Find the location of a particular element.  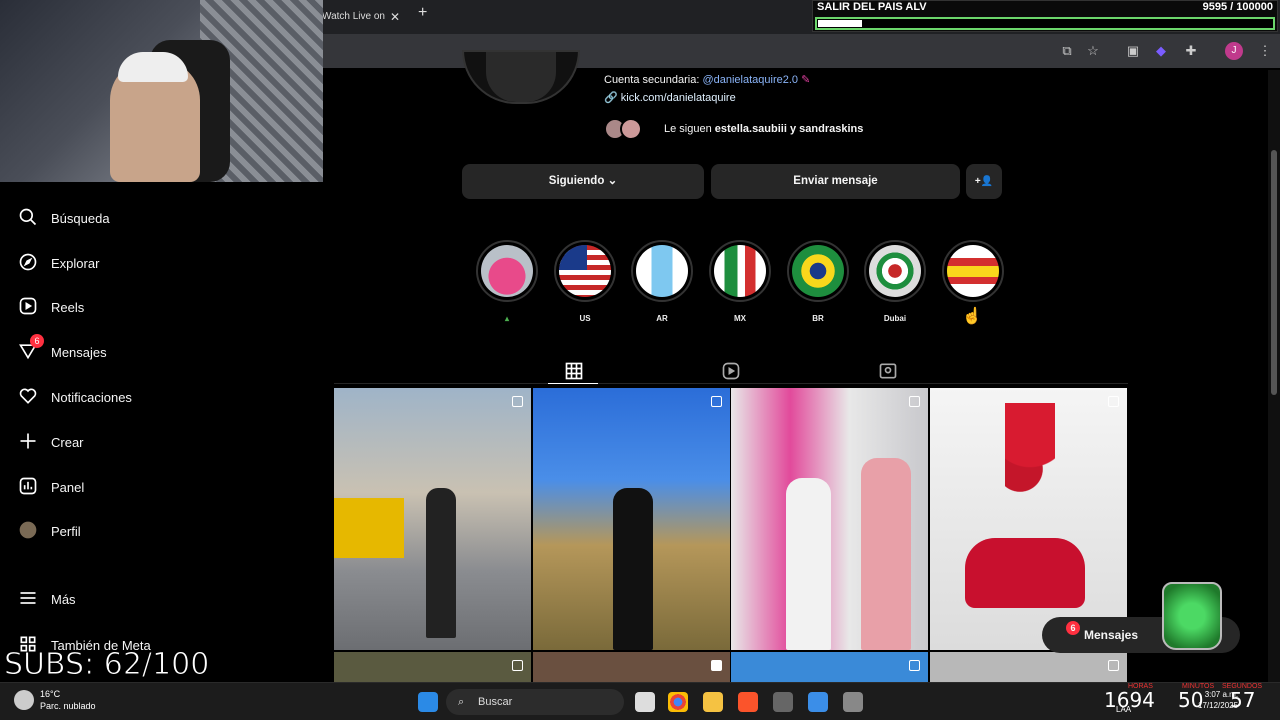

profile-tabs is located at coordinates (731, 370).